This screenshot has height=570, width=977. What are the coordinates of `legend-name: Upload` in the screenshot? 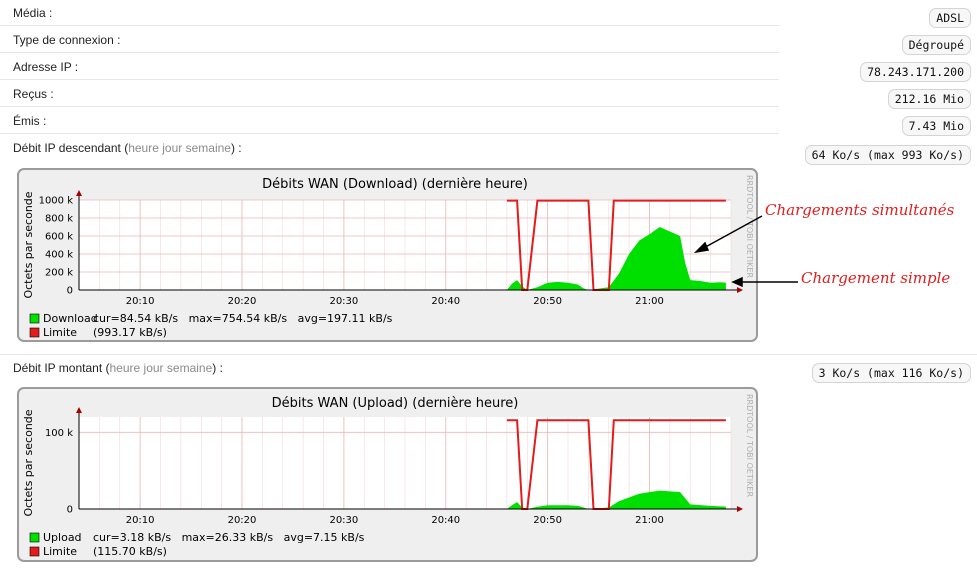 It's located at (62, 537).